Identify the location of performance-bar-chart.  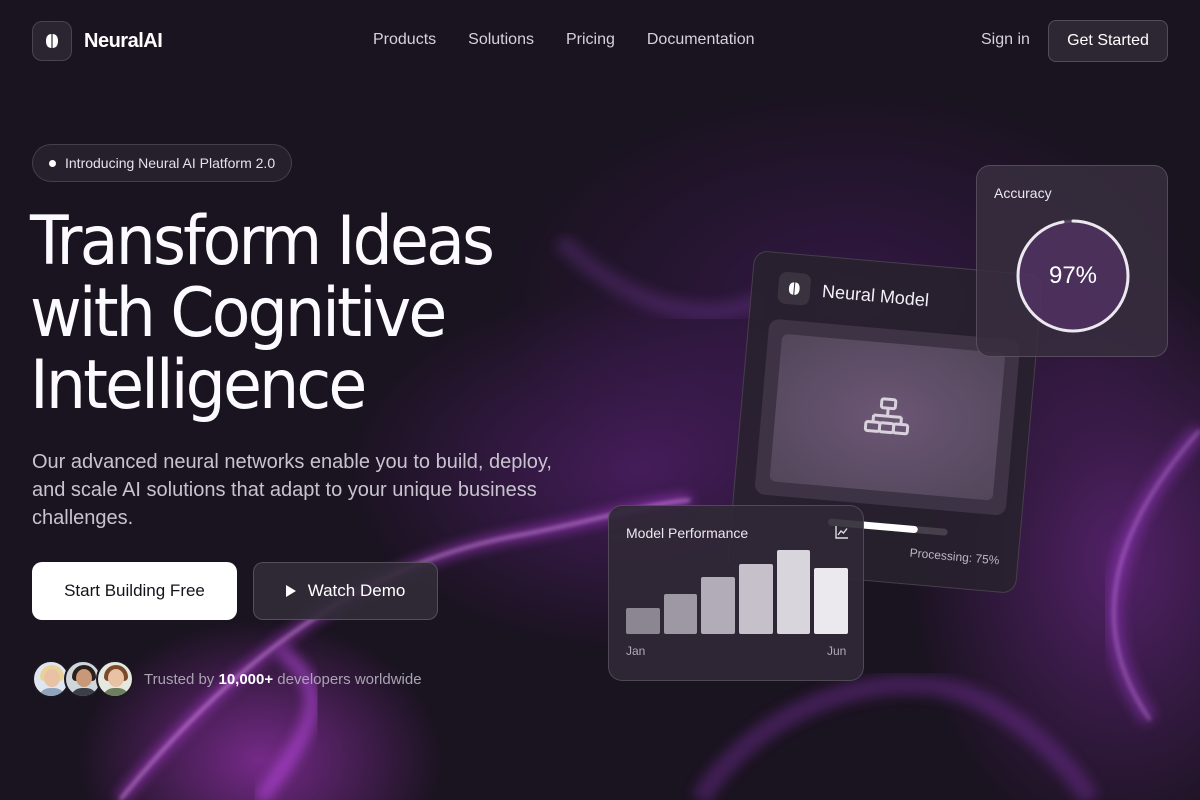
(737, 590).